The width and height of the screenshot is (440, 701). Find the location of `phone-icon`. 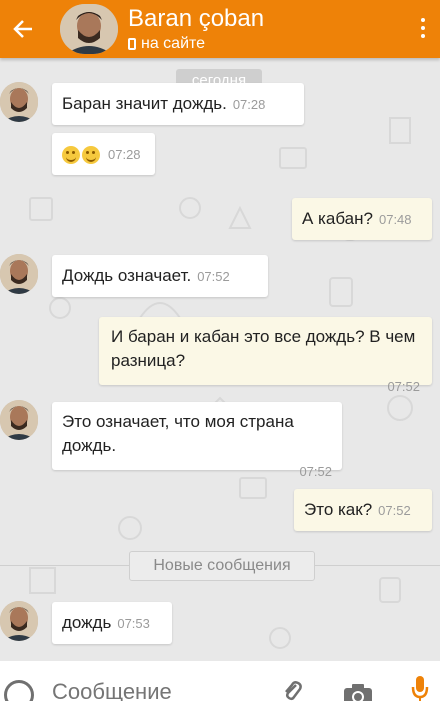

phone-icon is located at coordinates (132, 44).